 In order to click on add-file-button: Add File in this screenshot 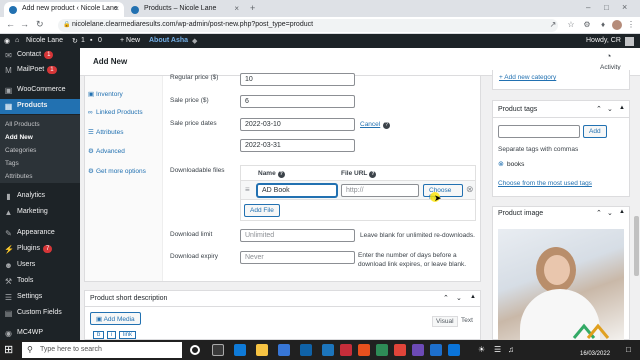, I will do `click(262, 210)`.